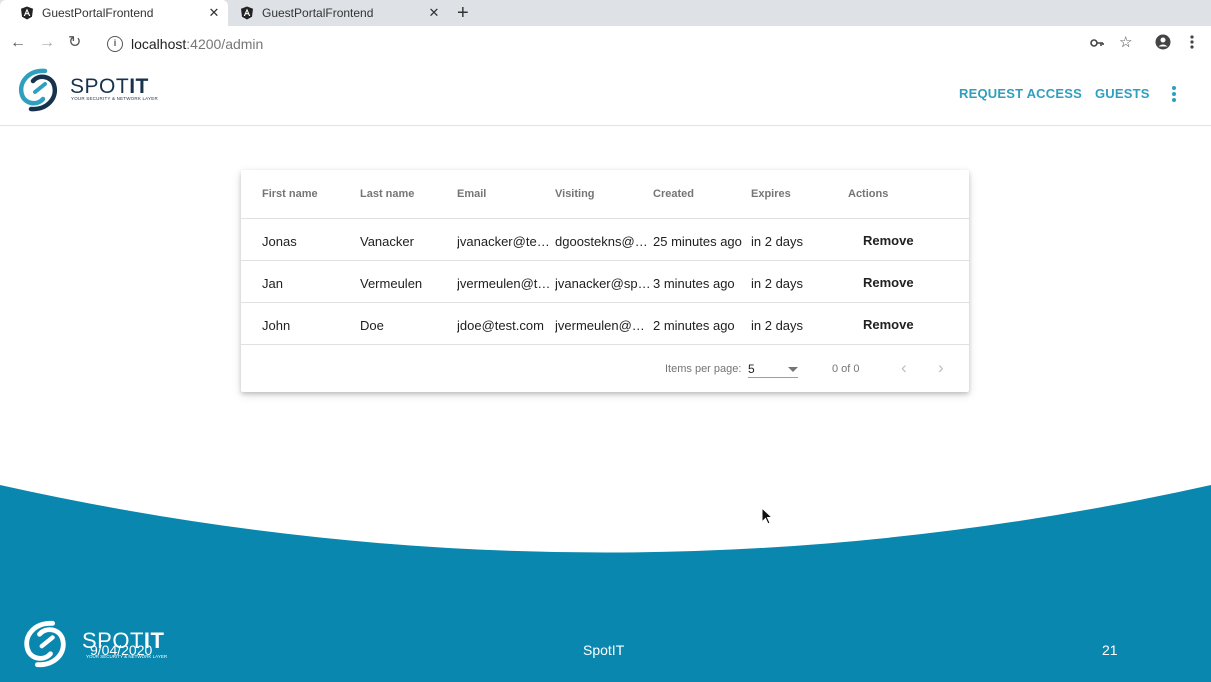  Describe the element at coordinates (290, 194) in the screenshot. I see `header-first-name: First name` at that location.